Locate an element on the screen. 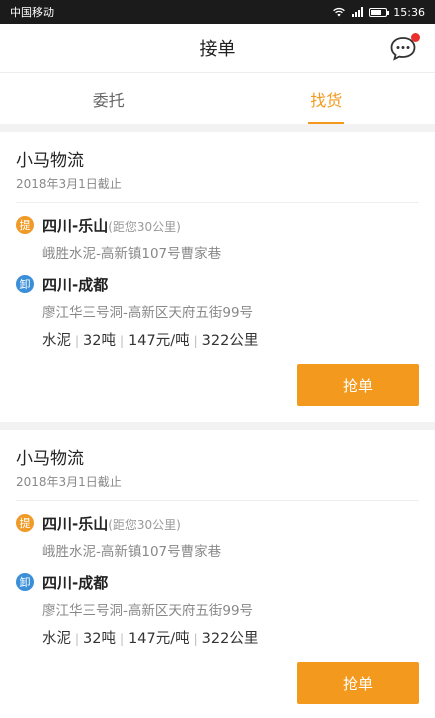 The width and height of the screenshot is (435, 718). tab-entrust: 委托 is located at coordinates (109, 98).